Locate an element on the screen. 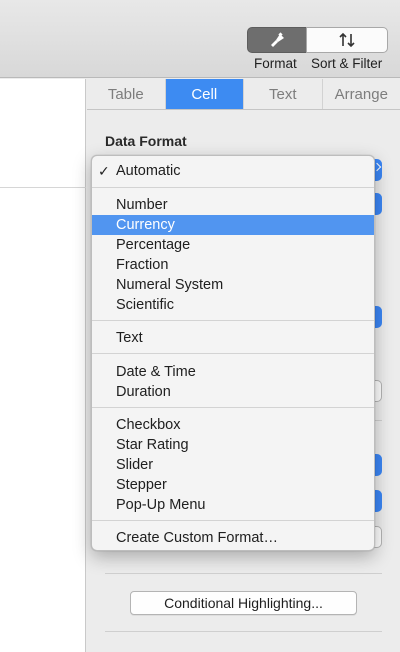 The image size is (400, 652). menu-item-star-rating: Star Rating is located at coordinates (233, 445).